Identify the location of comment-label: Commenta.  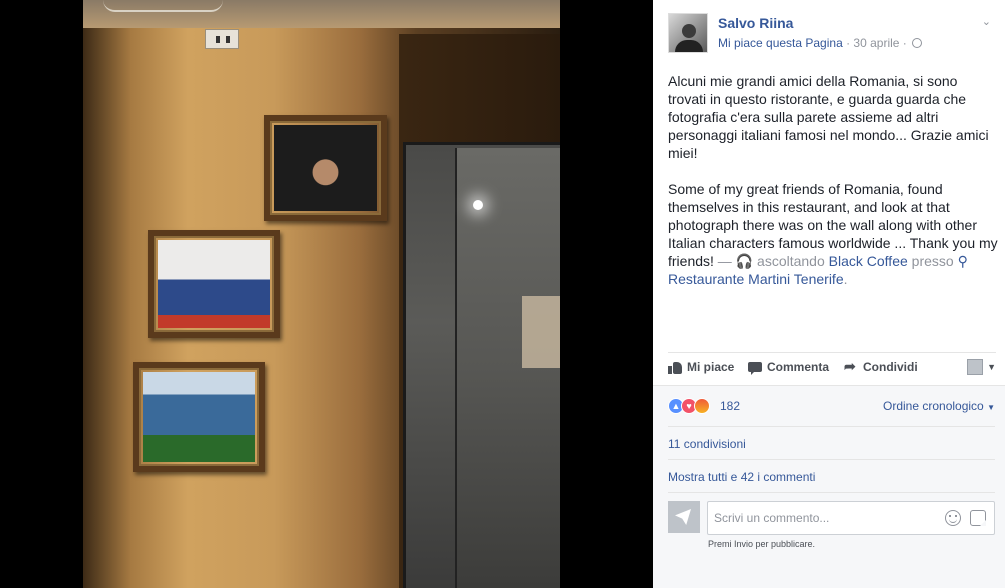
(798, 367).